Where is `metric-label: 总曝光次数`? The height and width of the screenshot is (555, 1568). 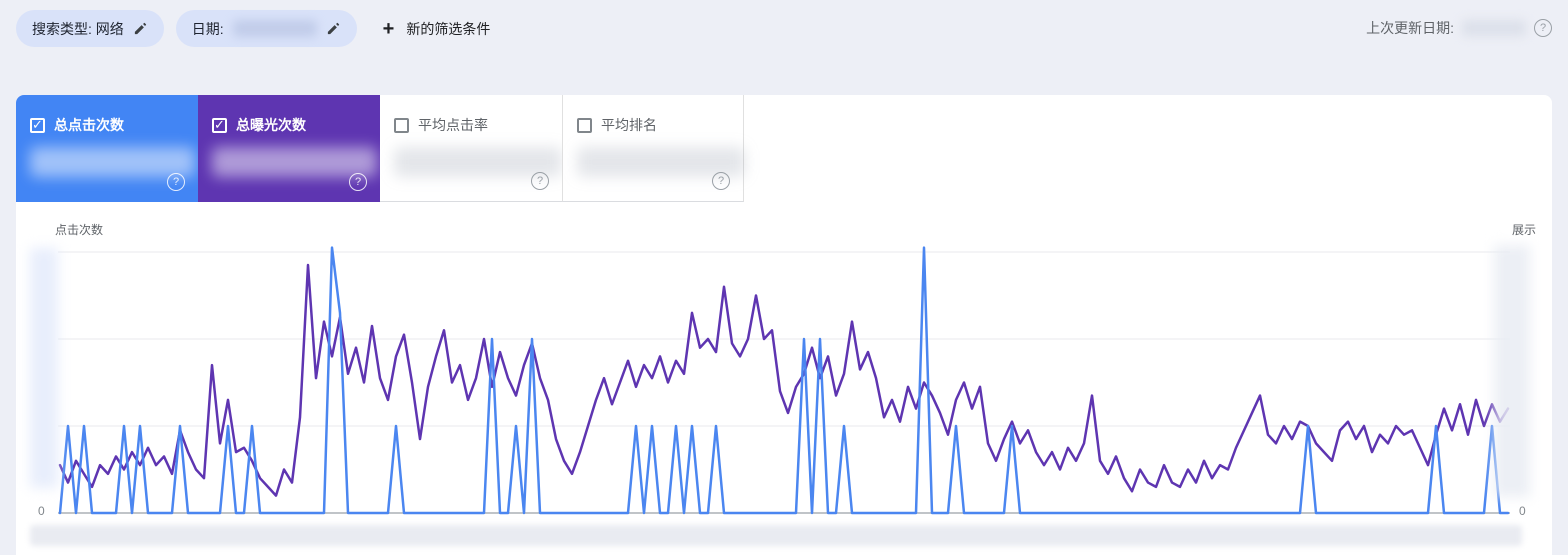 metric-label: 总曝光次数 is located at coordinates (271, 125).